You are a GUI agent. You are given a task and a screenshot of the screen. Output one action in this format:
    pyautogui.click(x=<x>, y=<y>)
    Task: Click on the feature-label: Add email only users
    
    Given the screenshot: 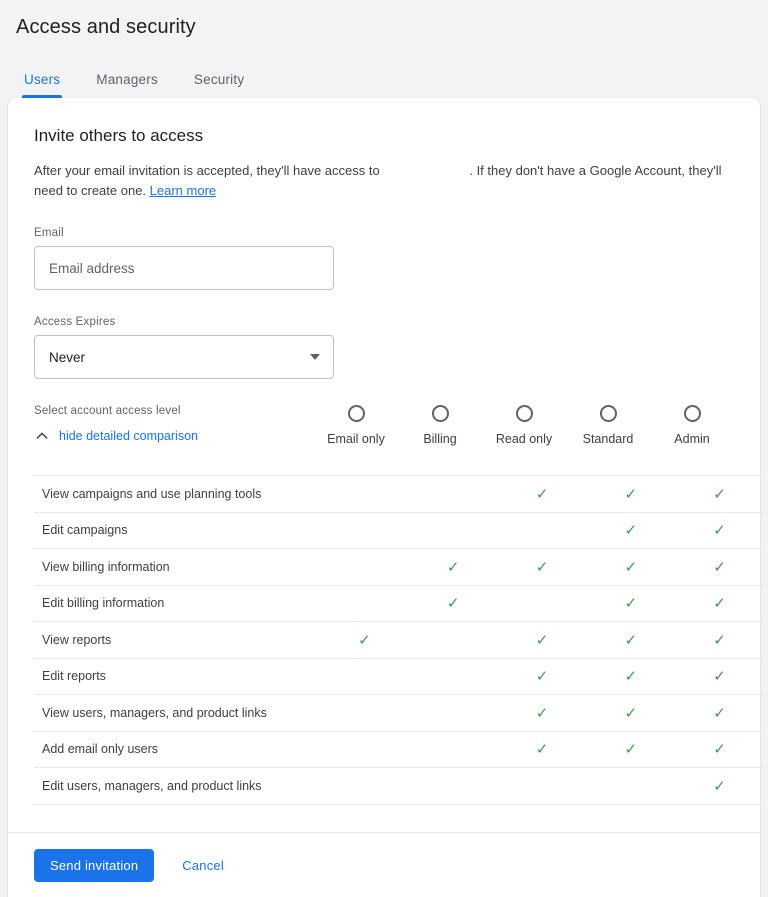 What is the action you would take?
    pyautogui.click(x=177, y=749)
    